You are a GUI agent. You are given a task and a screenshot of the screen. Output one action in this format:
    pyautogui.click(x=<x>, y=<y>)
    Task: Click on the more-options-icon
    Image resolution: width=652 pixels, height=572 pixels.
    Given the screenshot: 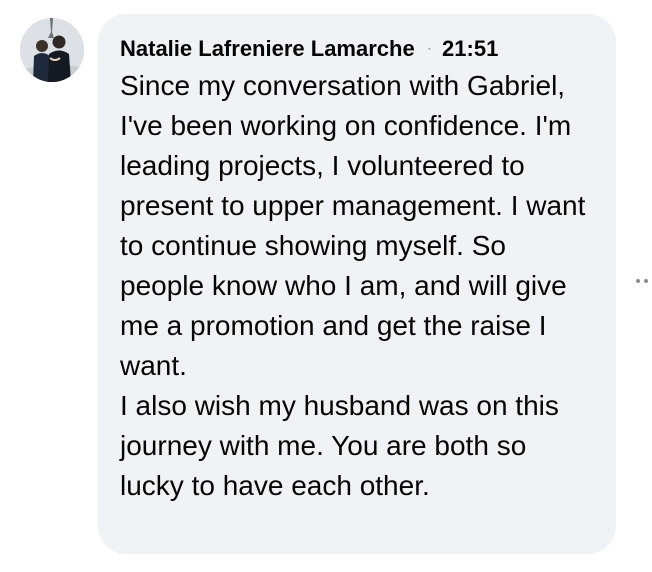 What is the action you would take?
    pyautogui.click(x=642, y=281)
    